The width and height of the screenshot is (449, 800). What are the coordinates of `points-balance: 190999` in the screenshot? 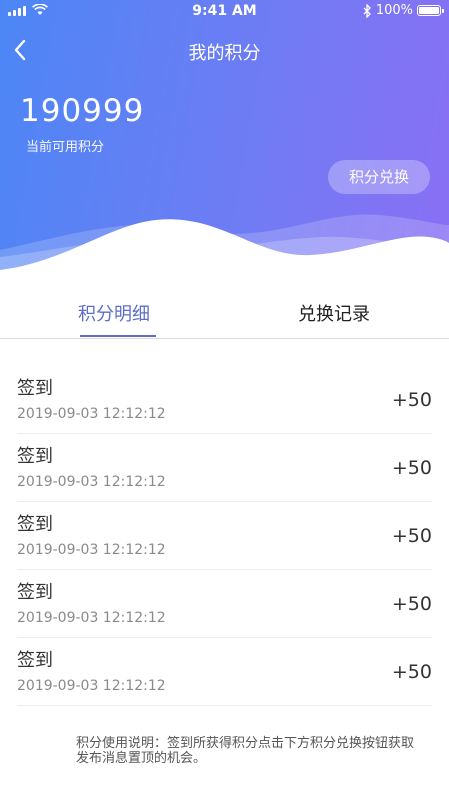 It's located at (82, 111).